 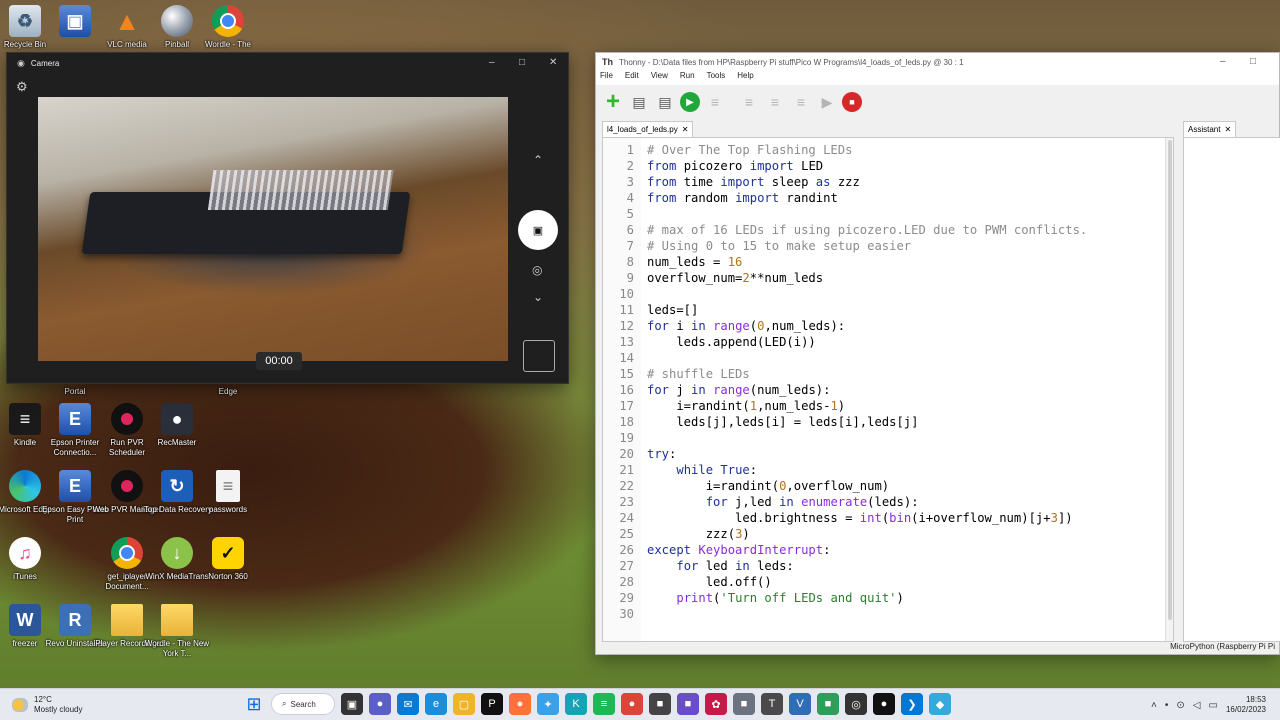 What do you see at coordinates (626, 310) in the screenshot?
I see `line-number: 11` at bounding box center [626, 310].